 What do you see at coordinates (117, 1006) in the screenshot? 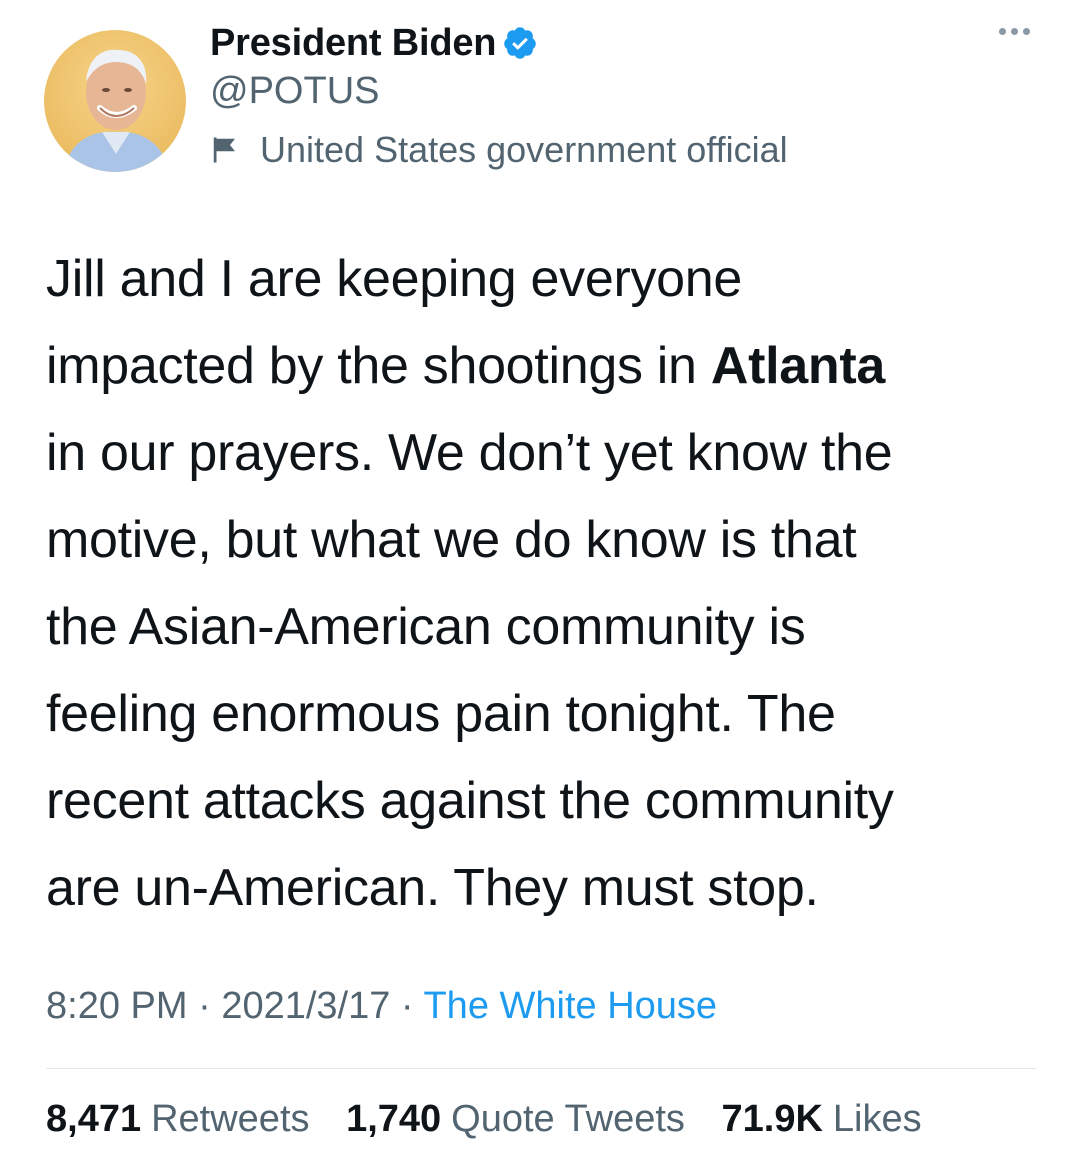
I see `tweet-time: 8:20 PM` at bounding box center [117, 1006].